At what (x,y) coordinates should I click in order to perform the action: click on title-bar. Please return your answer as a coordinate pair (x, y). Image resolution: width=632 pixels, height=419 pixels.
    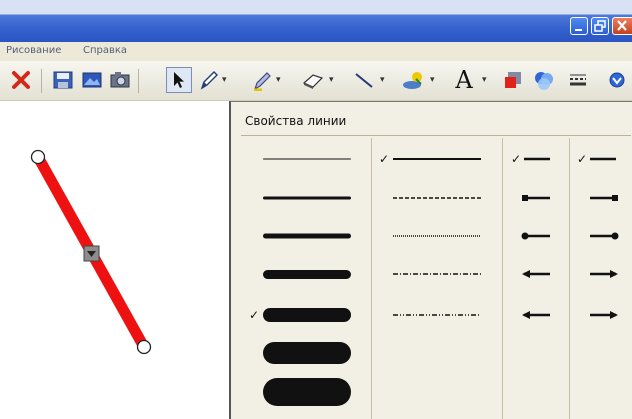
    Looking at the image, I should click on (316, 21).